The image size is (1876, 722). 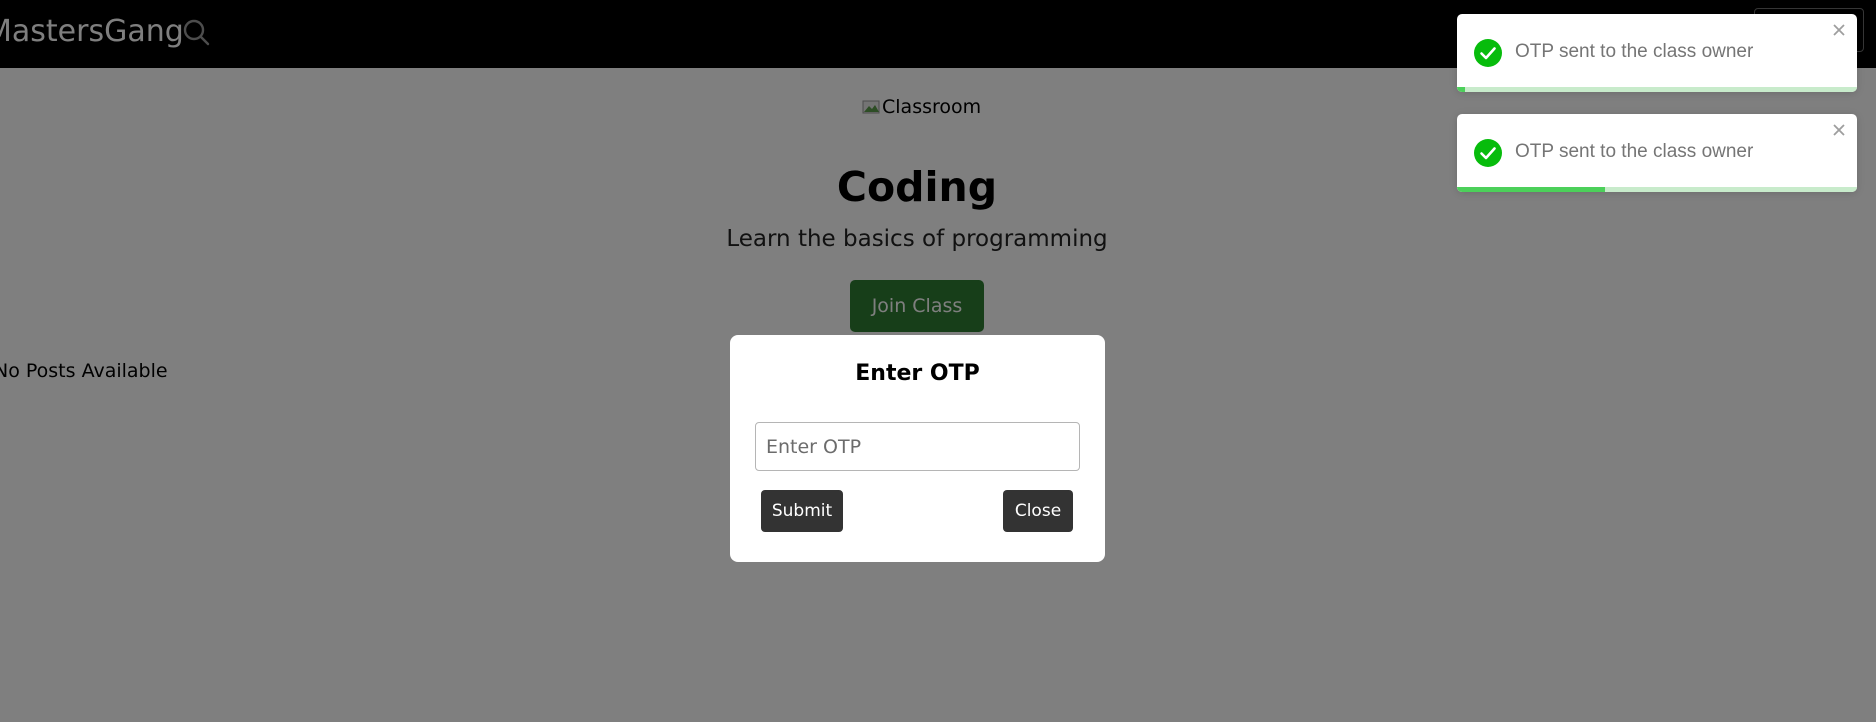 I want to click on close-button: Close, so click(x=1038, y=511).